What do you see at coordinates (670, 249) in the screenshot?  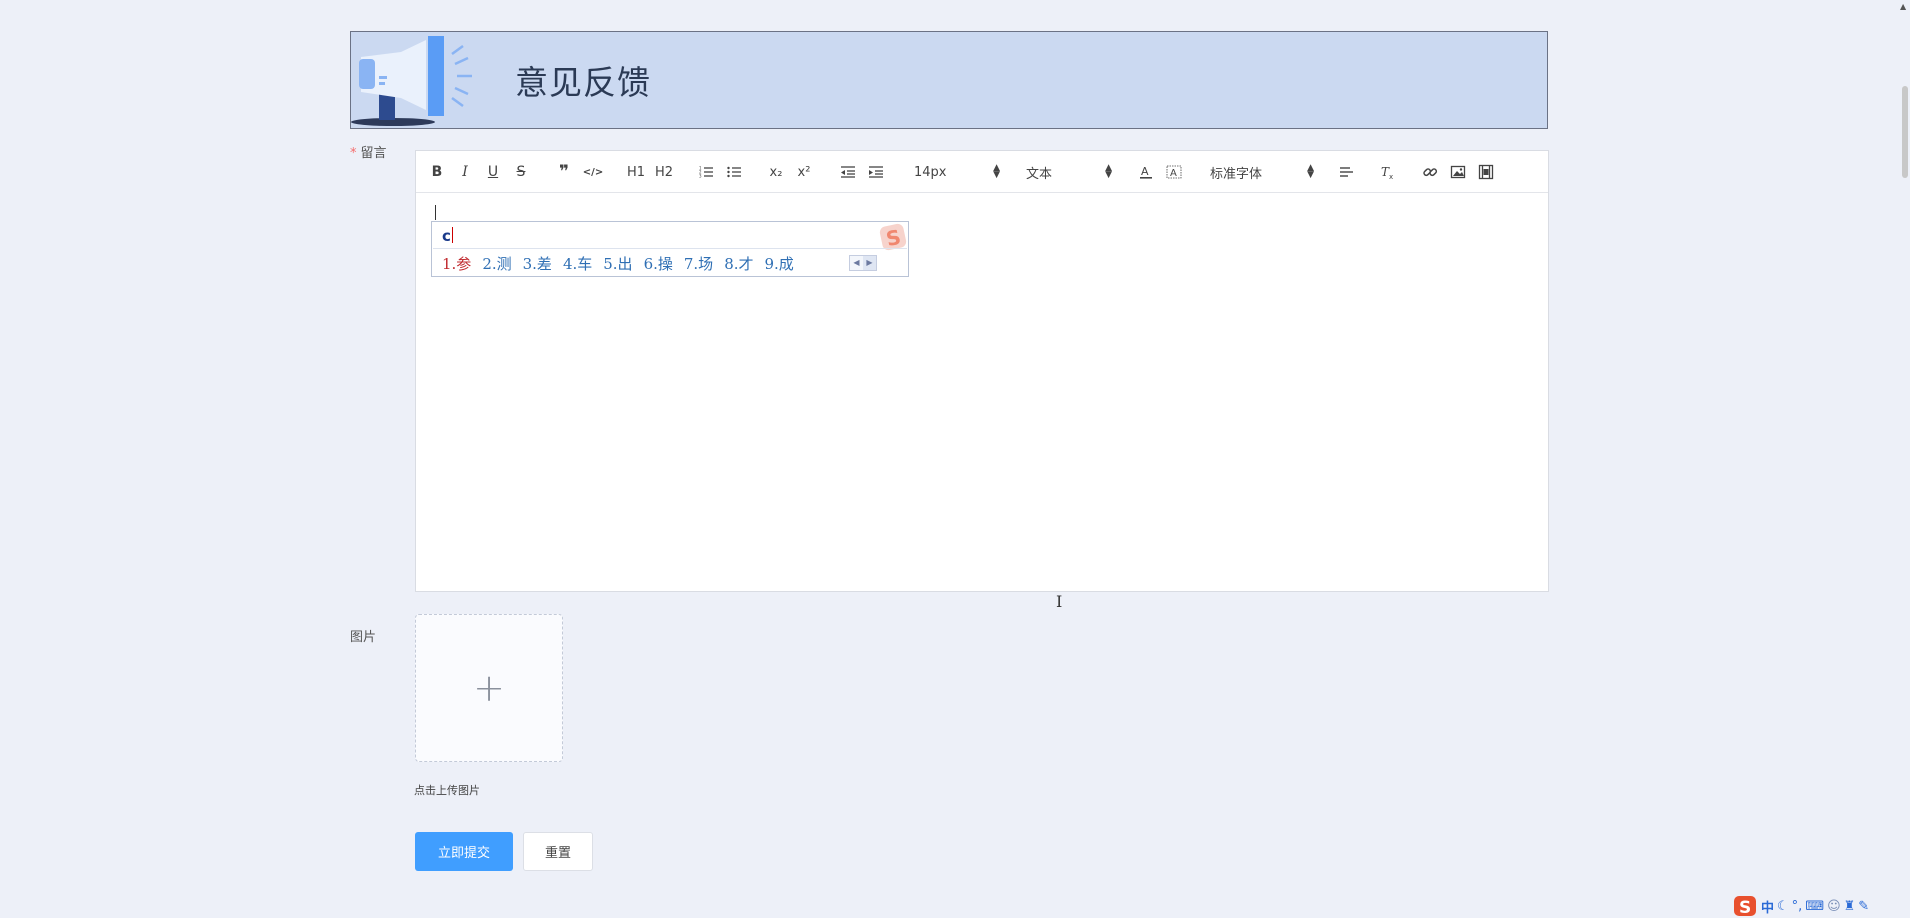 I see `ime-candidate-window: c S 1.参 2.测 3.差 4.车 5.出 6.操 7.场 8.才 9.成 ◀ ▶` at bounding box center [670, 249].